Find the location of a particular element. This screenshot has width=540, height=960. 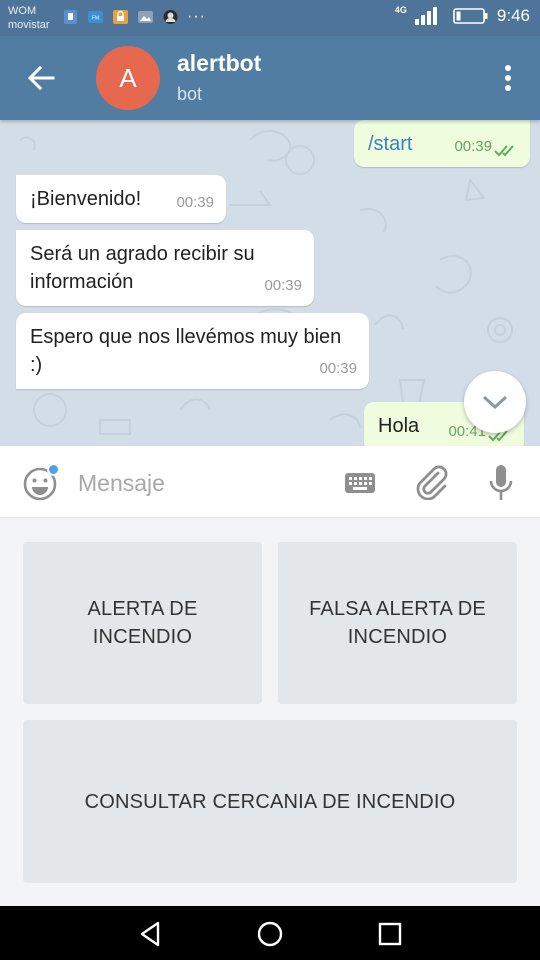

fm-icon: FM is located at coordinates (95, 17).